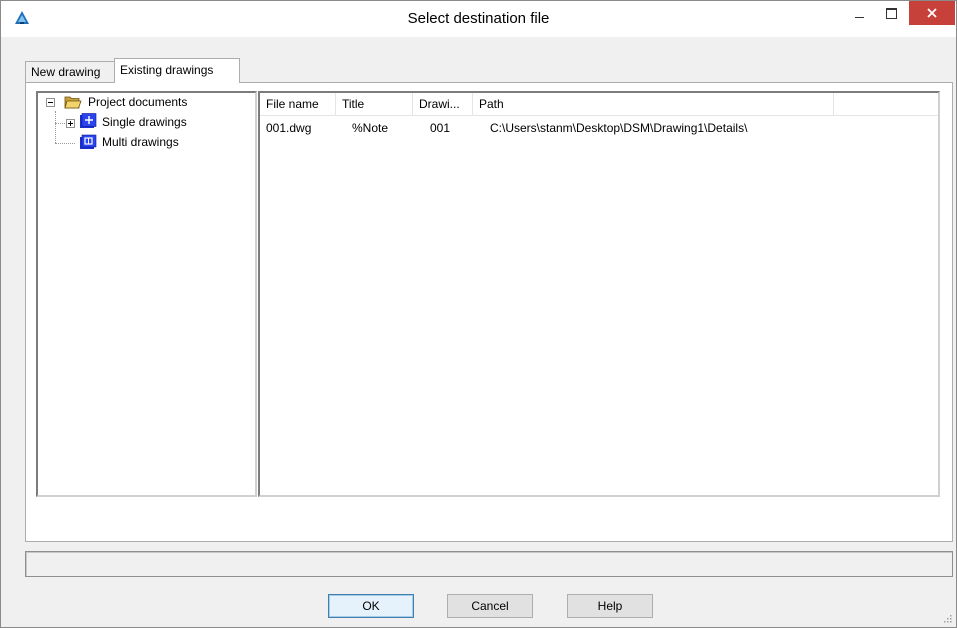 This screenshot has width=957, height=628. I want to click on tree-item-single-drawings: Single drawings, so click(144, 122).